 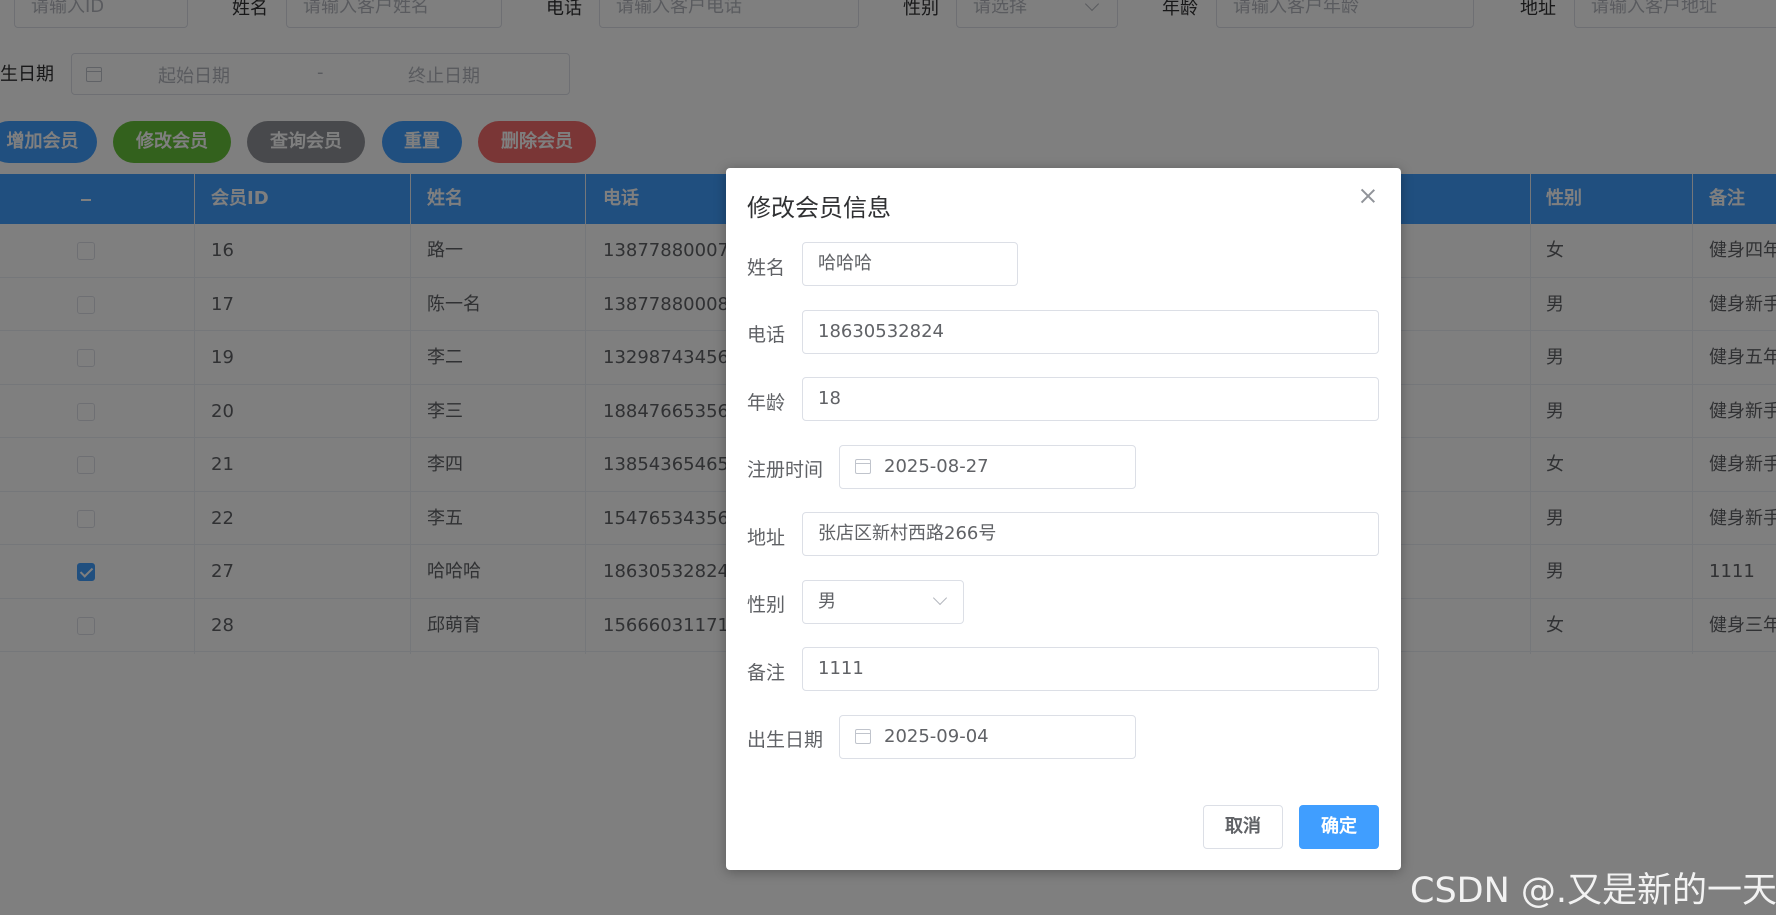 What do you see at coordinates (936, 736) in the screenshot?
I see `birth-date-value: 2025-09-04` at bounding box center [936, 736].